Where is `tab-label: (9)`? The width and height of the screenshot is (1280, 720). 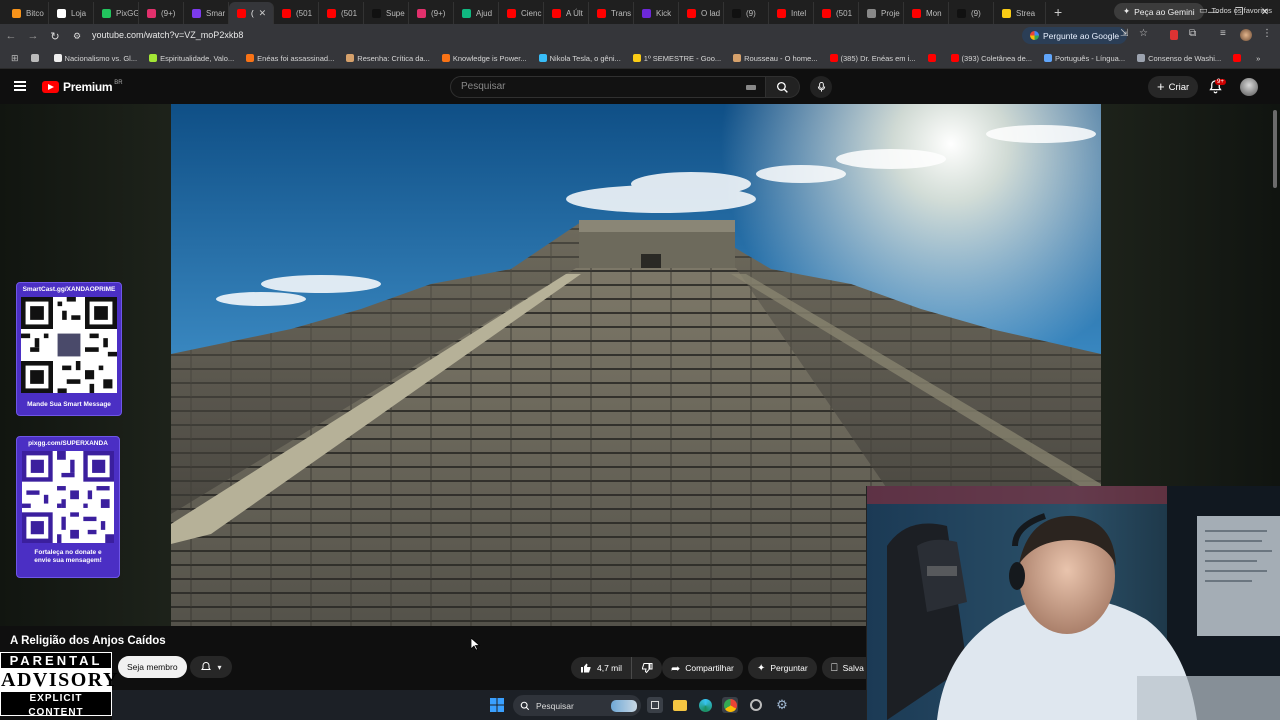 tab-label: (9) is located at coordinates (751, 13).